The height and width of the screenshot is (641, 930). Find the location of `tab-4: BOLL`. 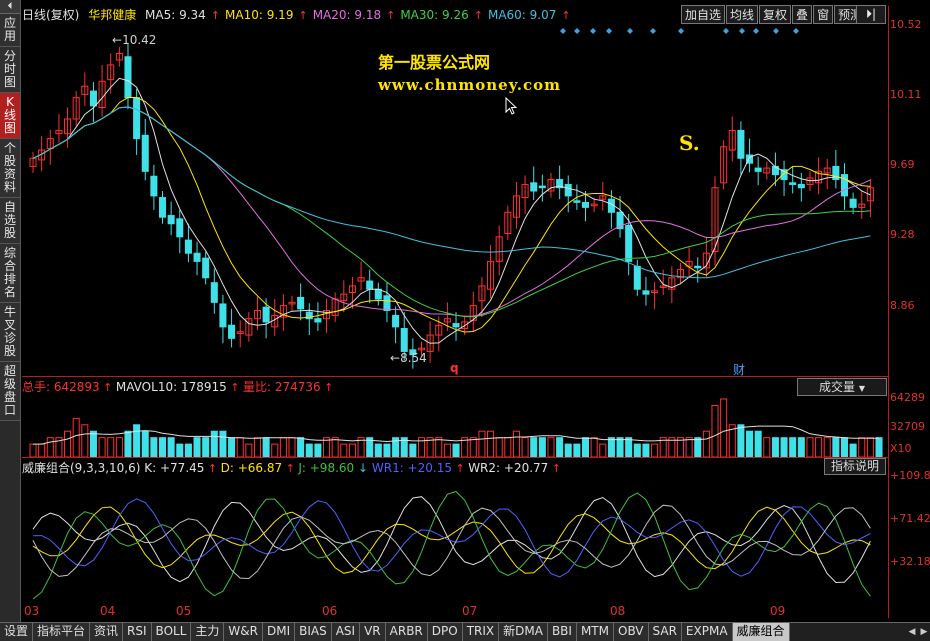

tab-4: BOLL is located at coordinates (171, 632).